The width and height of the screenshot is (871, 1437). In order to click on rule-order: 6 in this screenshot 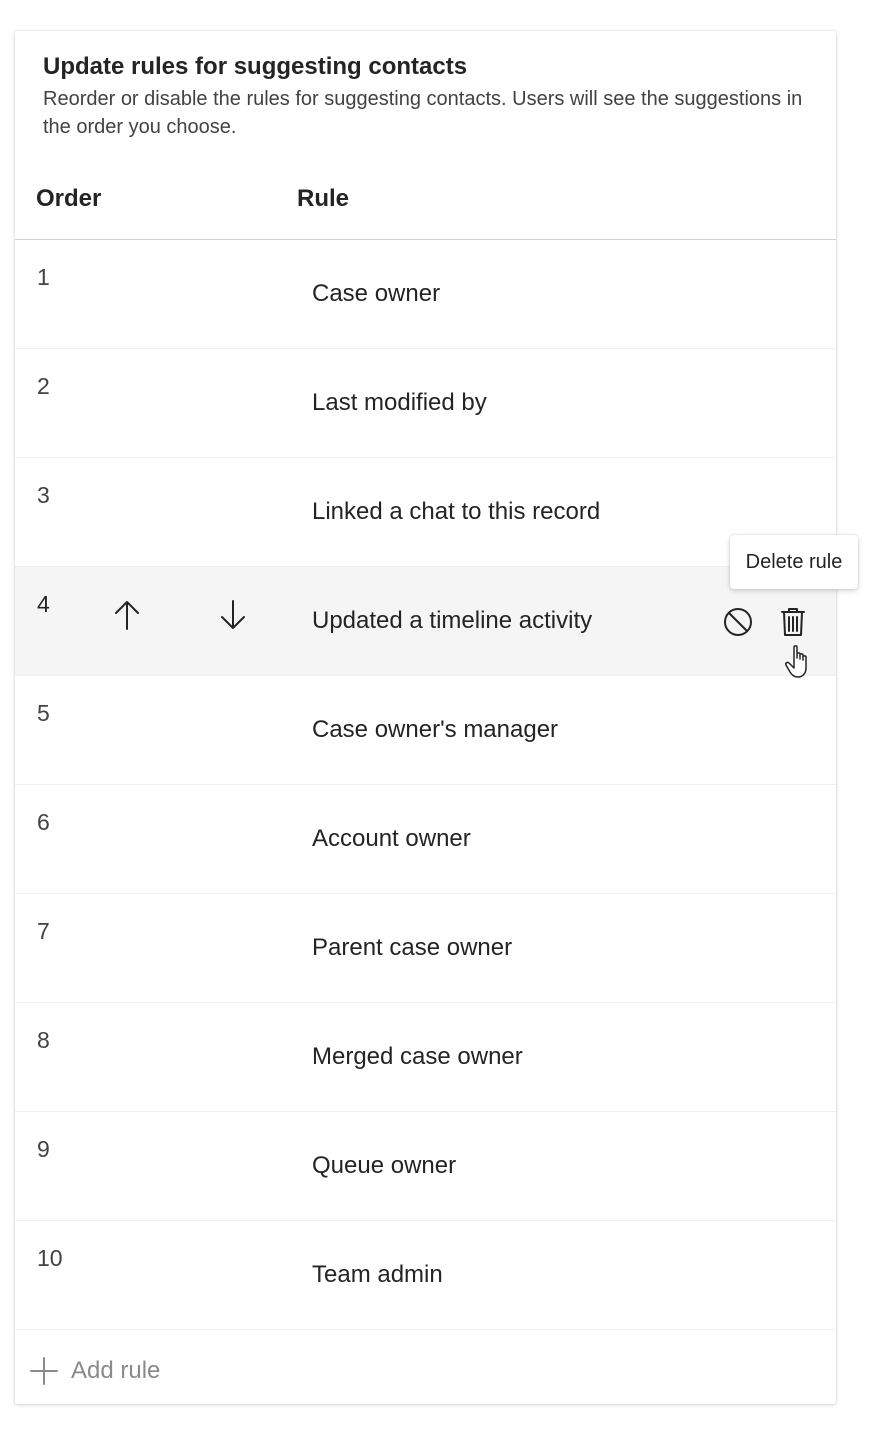, I will do `click(43, 822)`.